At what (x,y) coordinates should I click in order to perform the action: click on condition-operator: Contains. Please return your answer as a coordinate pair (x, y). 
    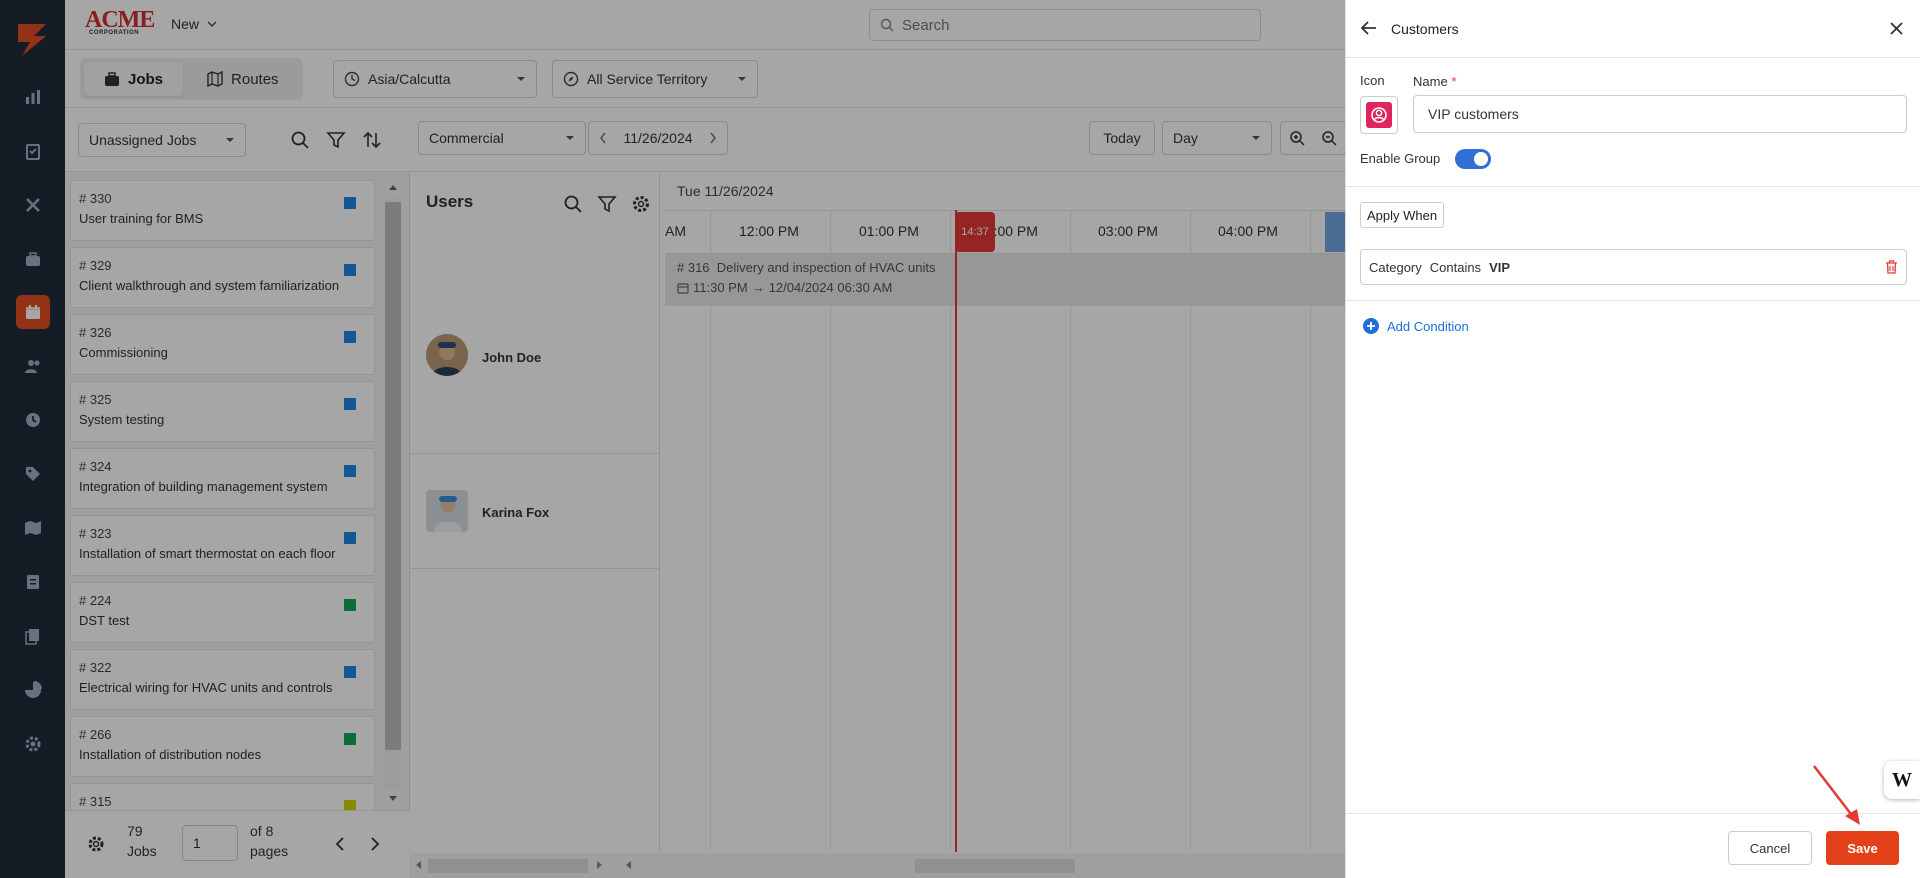
    Looking at the image, I should click on (1455, 267).